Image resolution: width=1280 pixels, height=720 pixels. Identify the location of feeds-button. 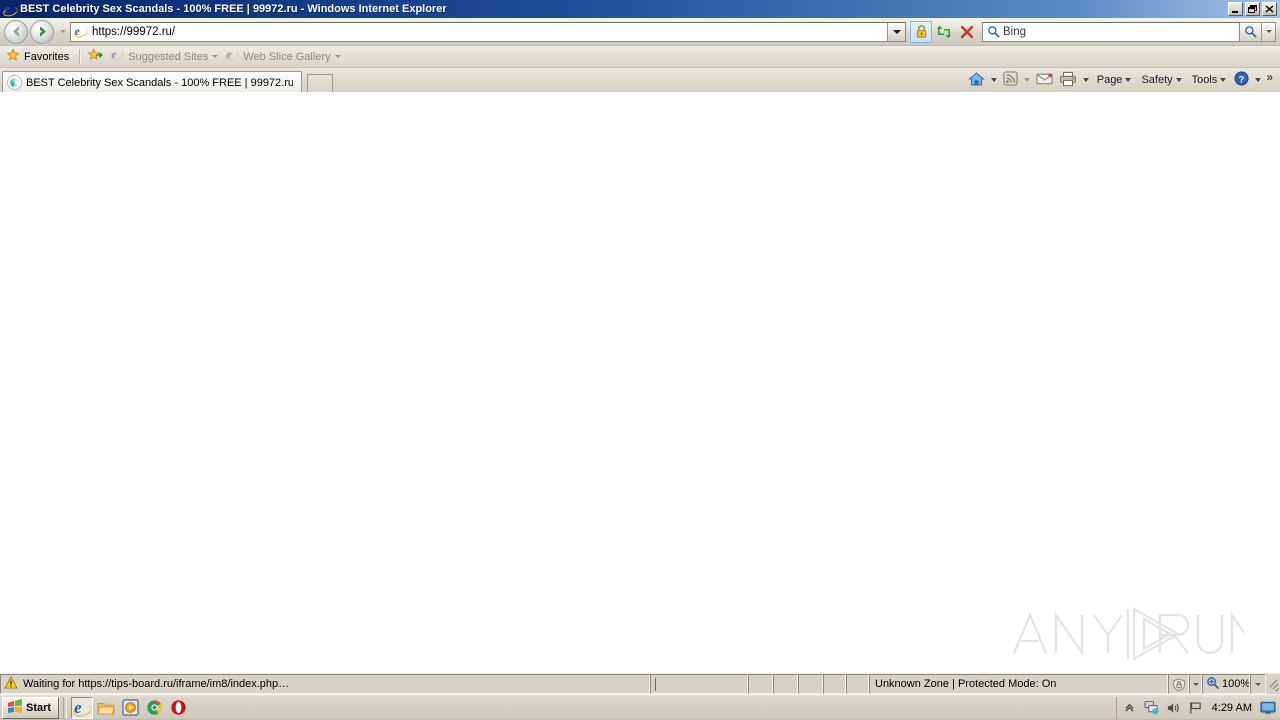
(1010, 80).